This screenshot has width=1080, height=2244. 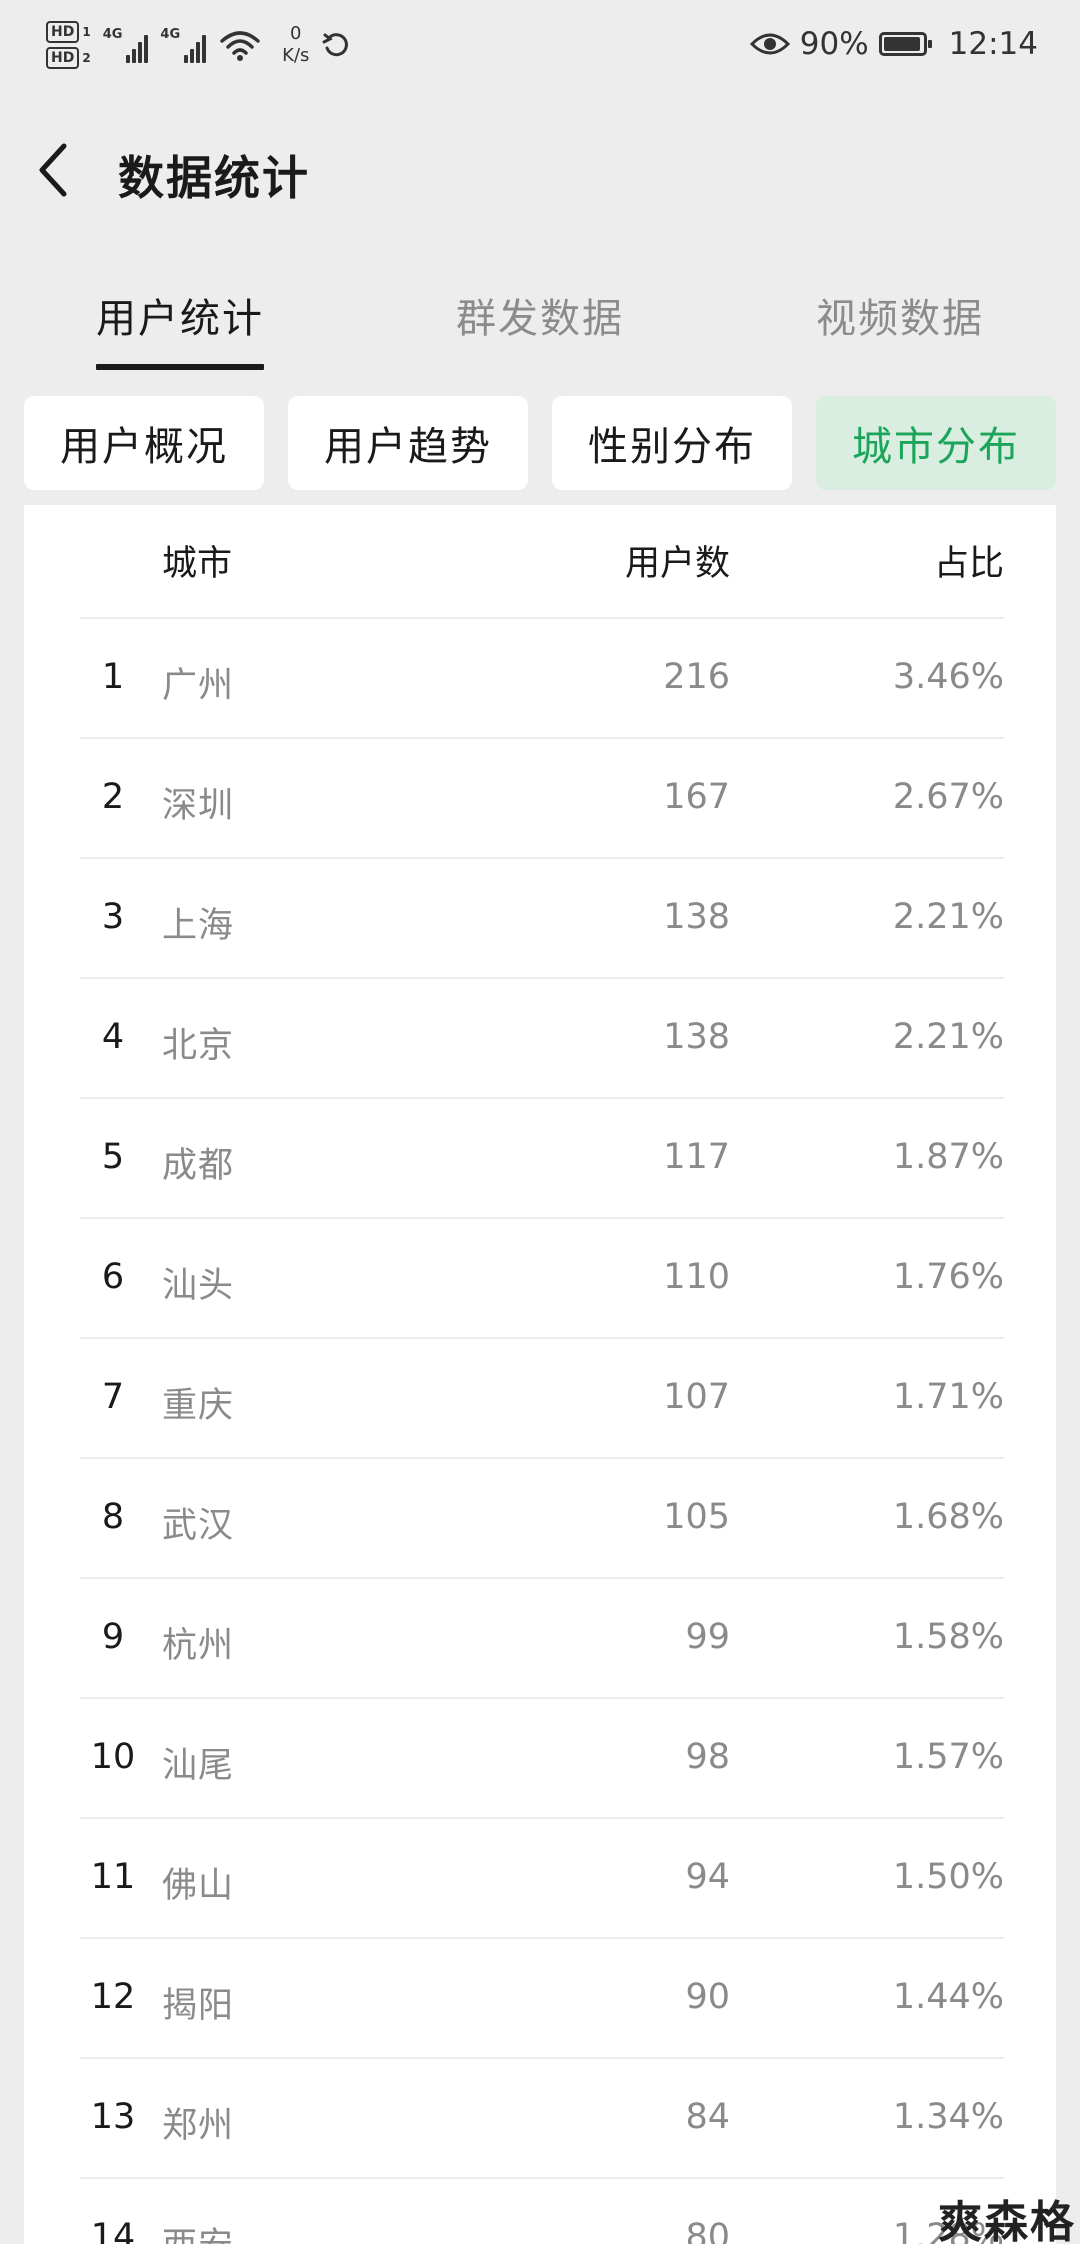 What do you see at coordinates (1007, 2220) in the screenshot?
I see `watermark: 爽森格` at bounding box center [1007, 2220].